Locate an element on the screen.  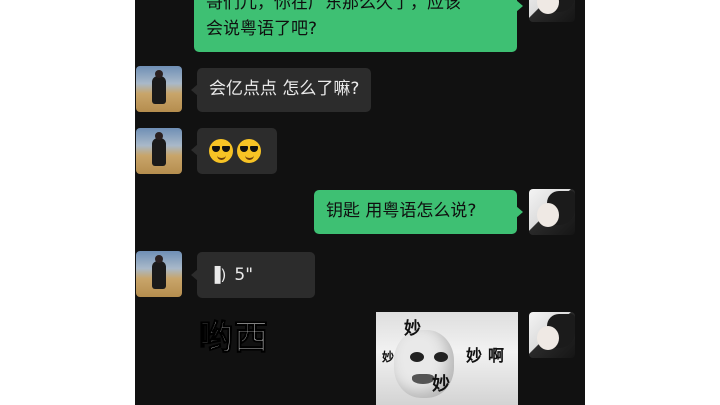
panda-mouth-icon is located at coordinates (423, 379).